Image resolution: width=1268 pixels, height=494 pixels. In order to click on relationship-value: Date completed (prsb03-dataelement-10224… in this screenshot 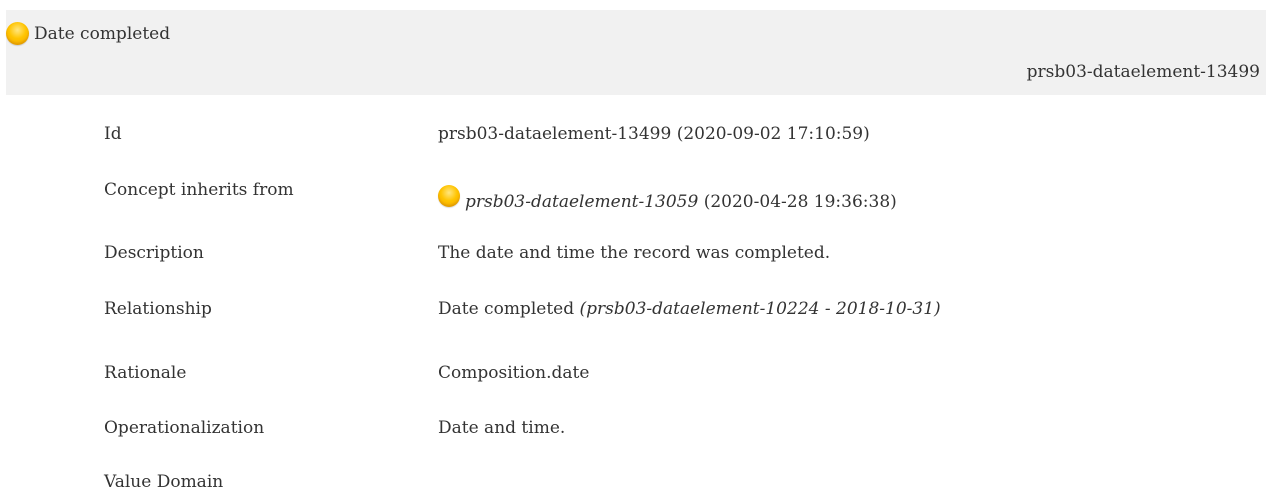, I will do `click(689, 309)`.